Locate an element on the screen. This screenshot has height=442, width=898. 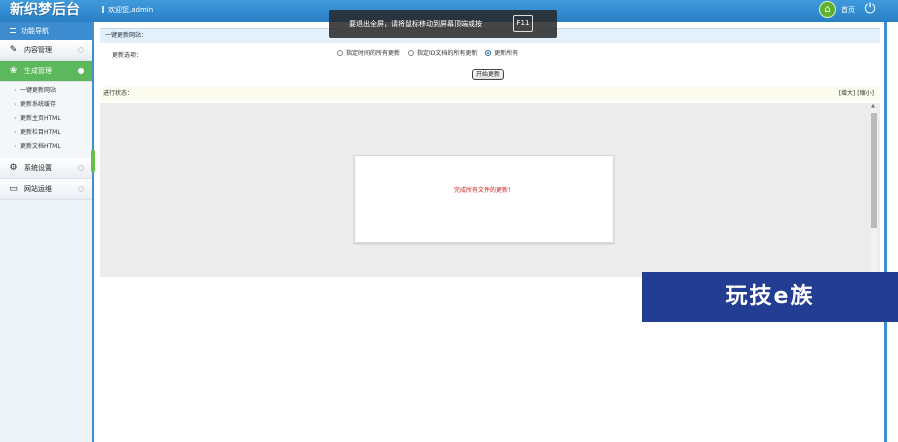
leaf-icon: ❀ is located at coordinates (13, 71).